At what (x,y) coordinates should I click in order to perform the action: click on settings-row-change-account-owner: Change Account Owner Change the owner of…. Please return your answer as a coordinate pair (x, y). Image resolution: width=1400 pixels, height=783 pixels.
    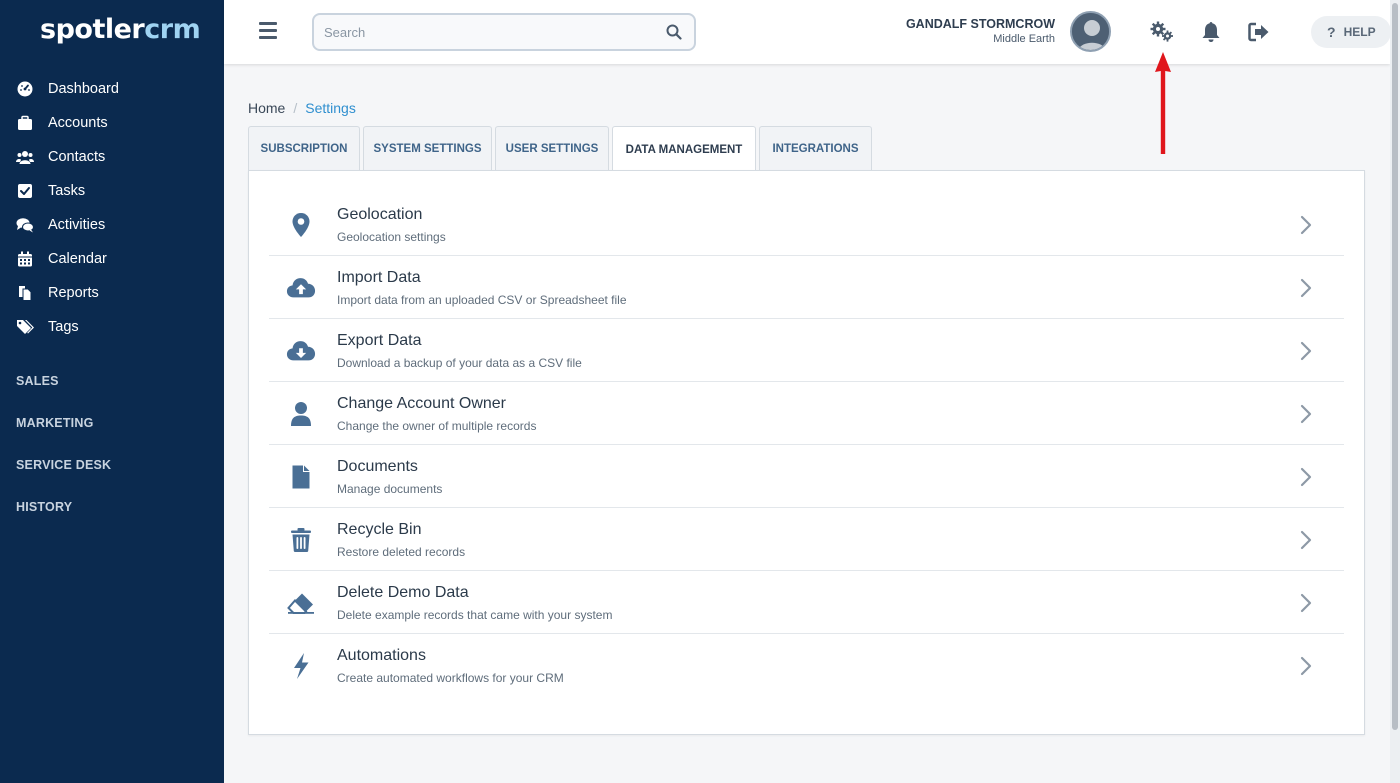
    Looking at the image, I should click on (806, 413).